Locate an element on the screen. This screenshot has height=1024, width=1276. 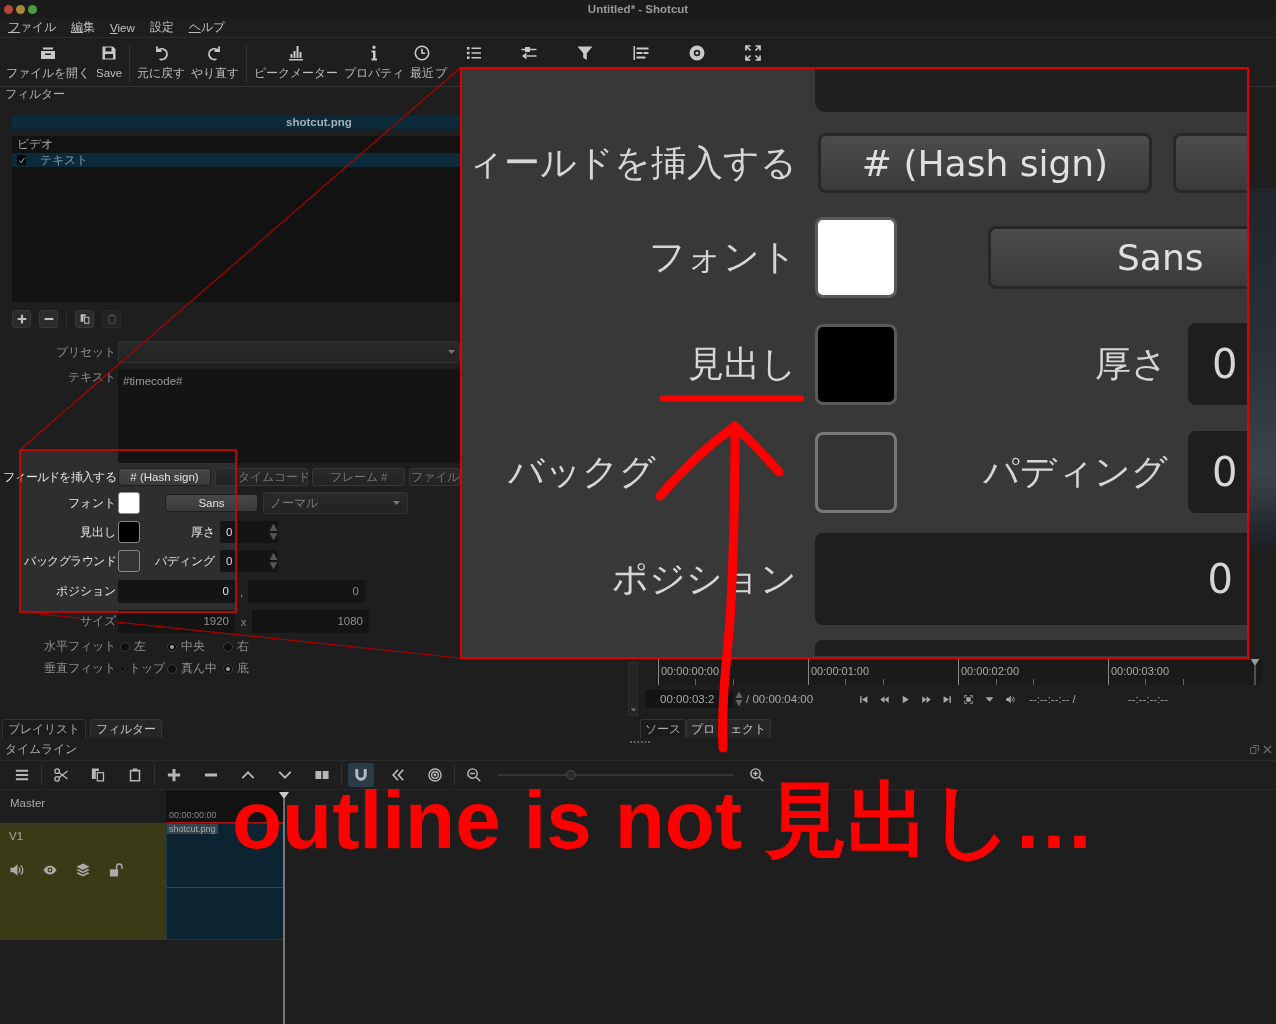
fast-forward-icon is located at coordinates (927, 699).